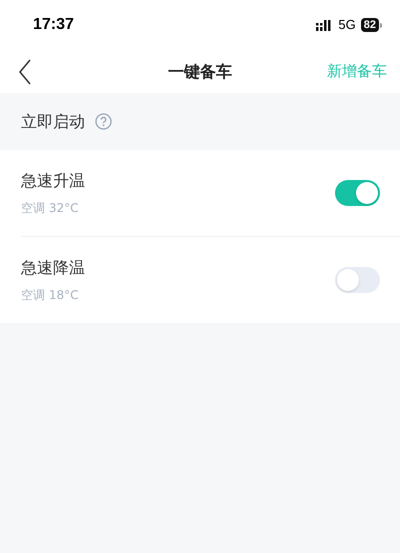 This screenshot has height=553, width=400. Describe the element at coordinates (53, 268) in the screenshot. I see `item-title: 急速降温` at that location.